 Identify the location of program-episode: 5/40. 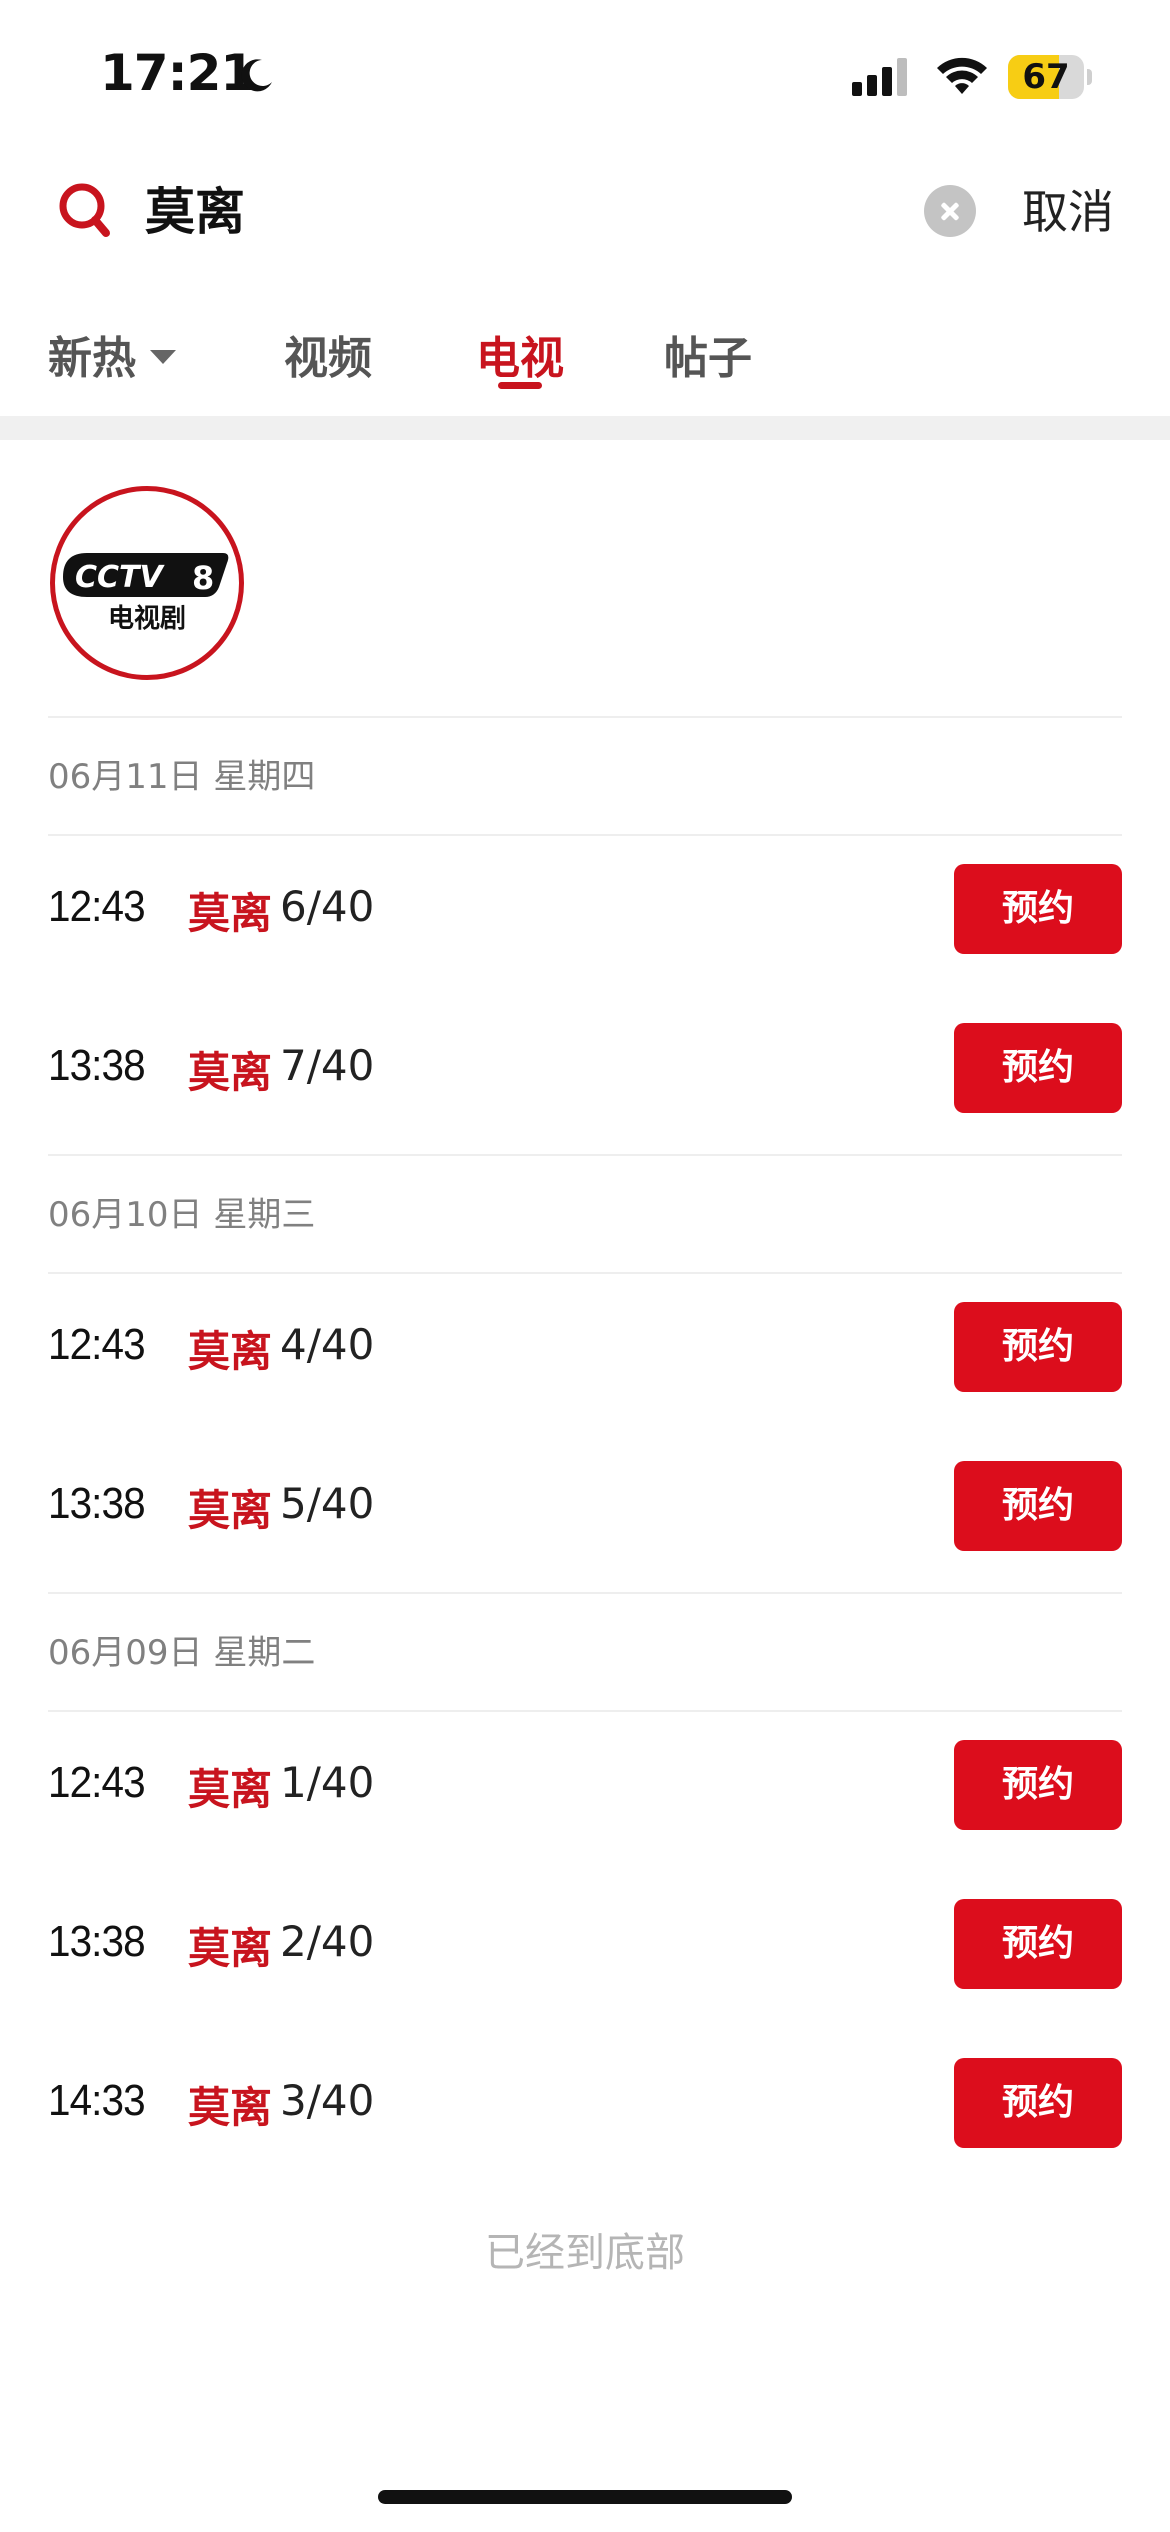
(327, 1503).